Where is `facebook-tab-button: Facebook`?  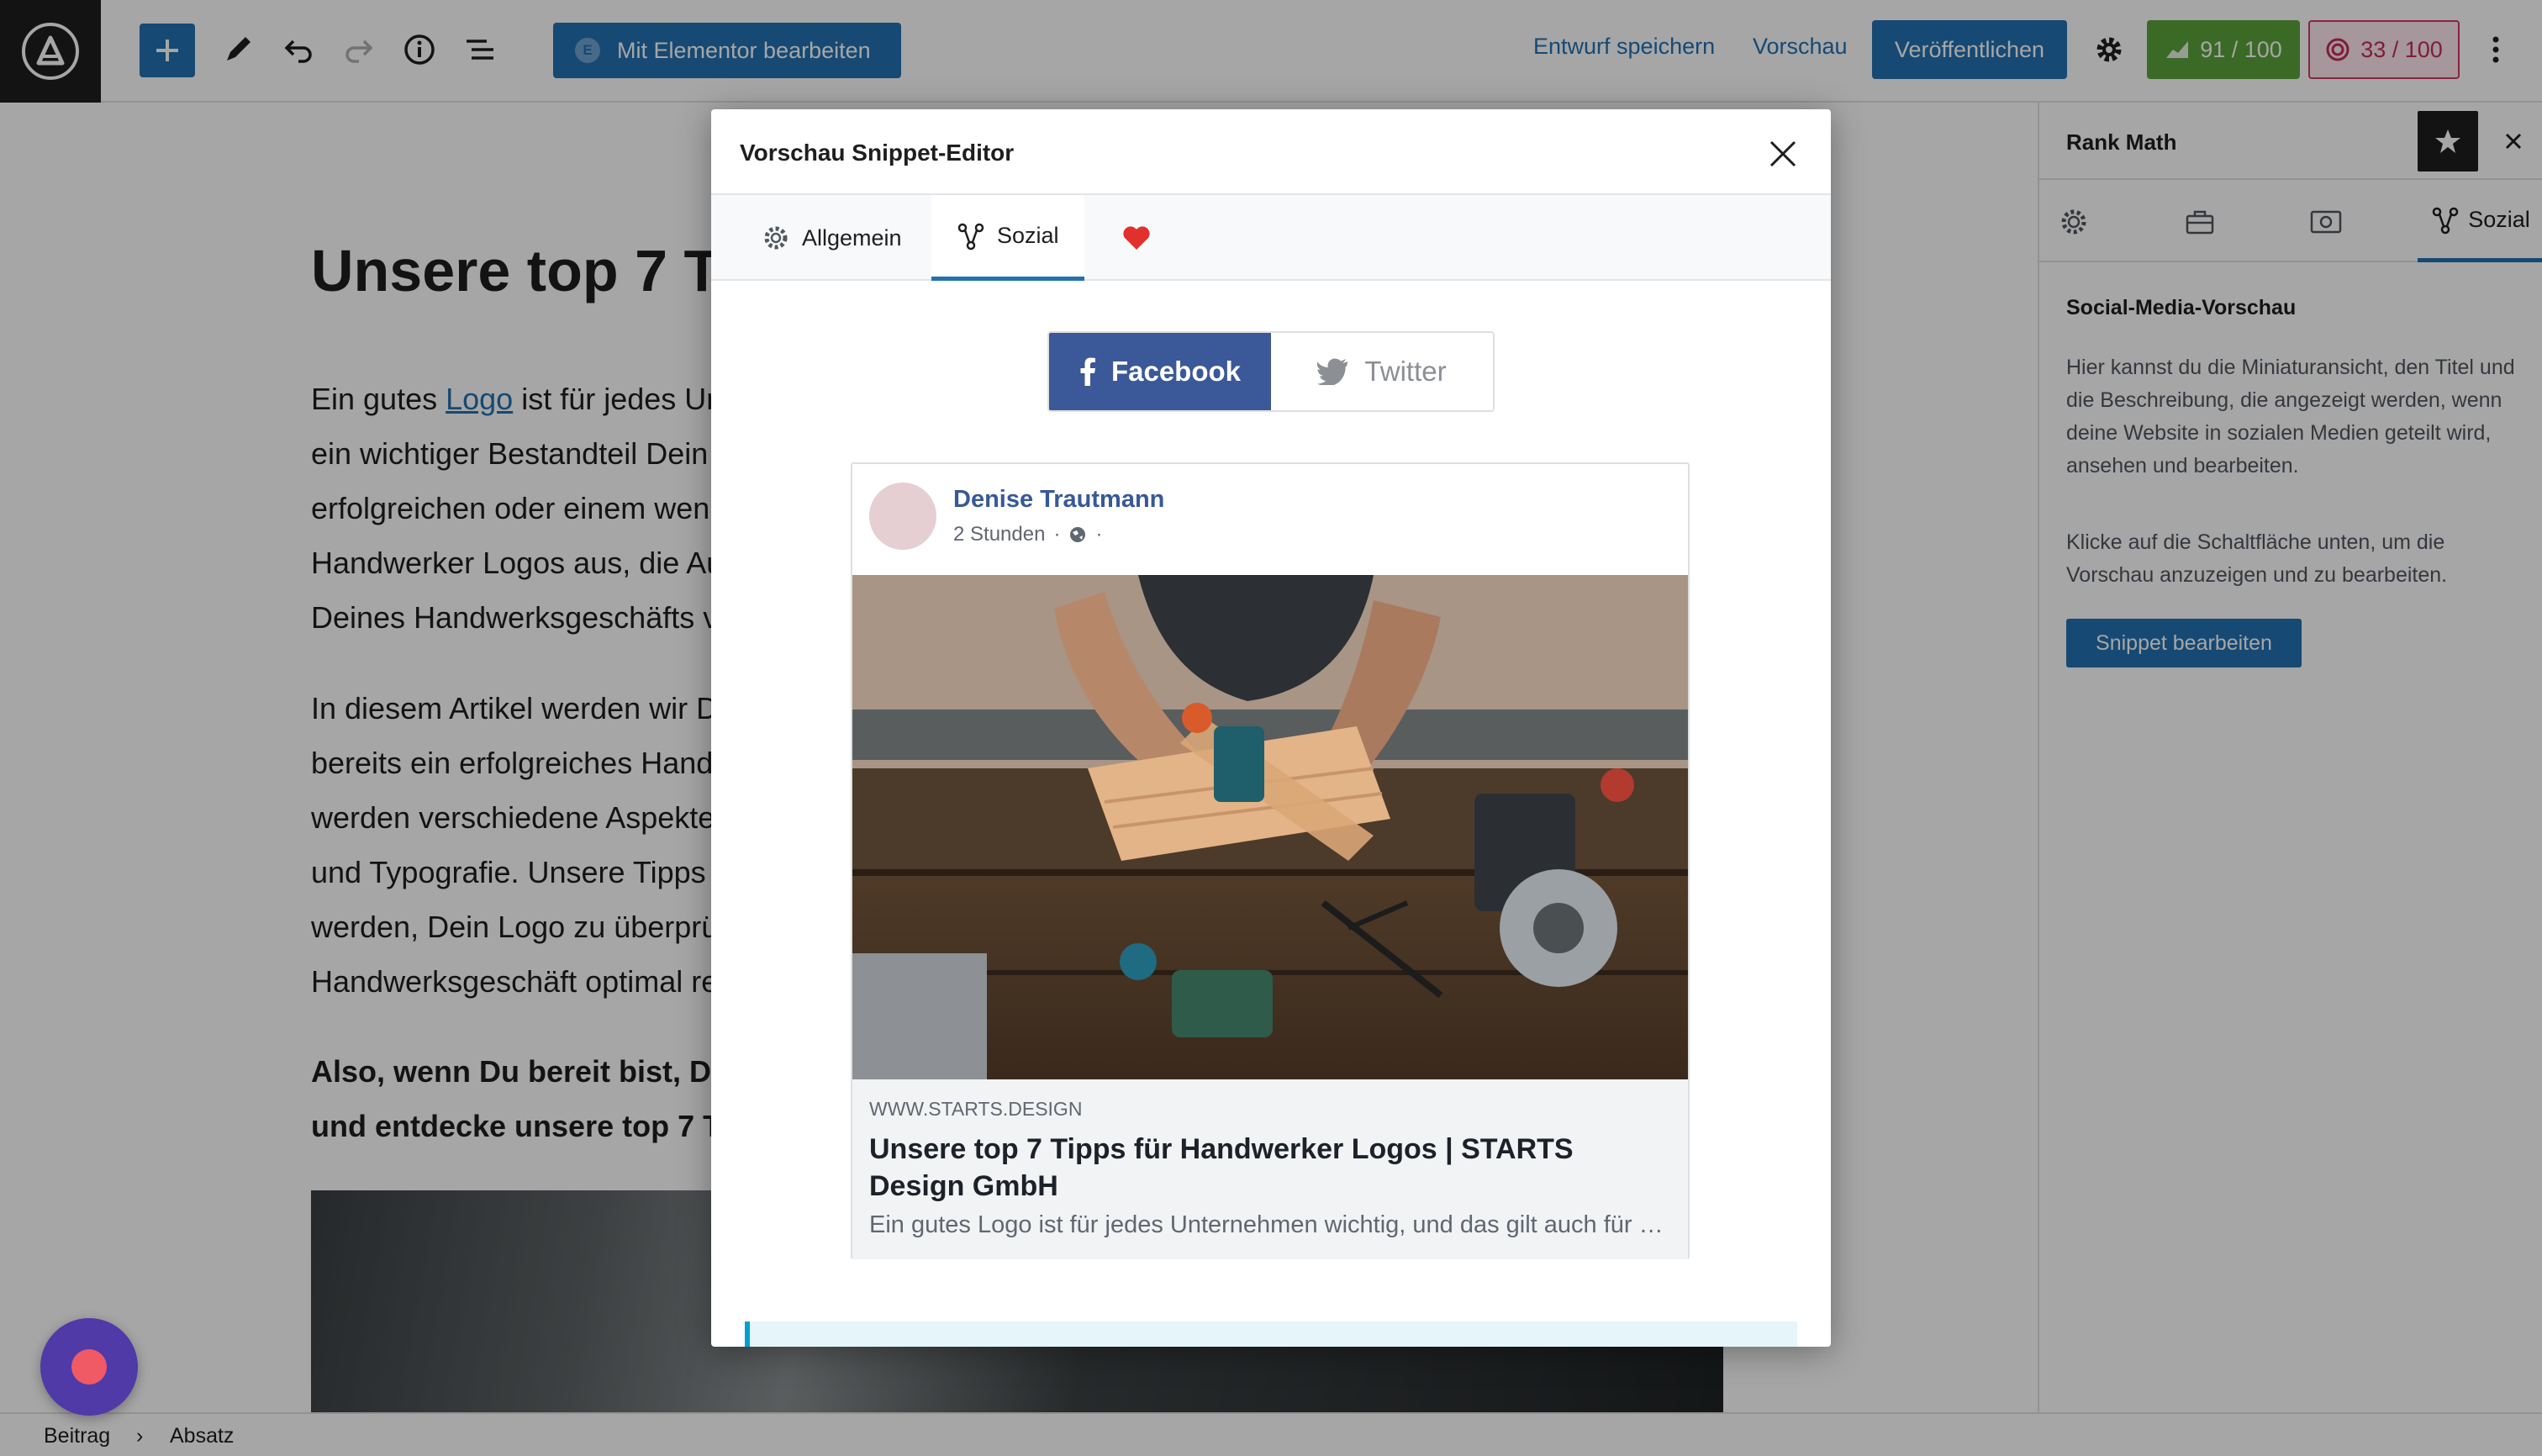 facebook-tab-button: Facebook is located at coordinates (1160, 371).